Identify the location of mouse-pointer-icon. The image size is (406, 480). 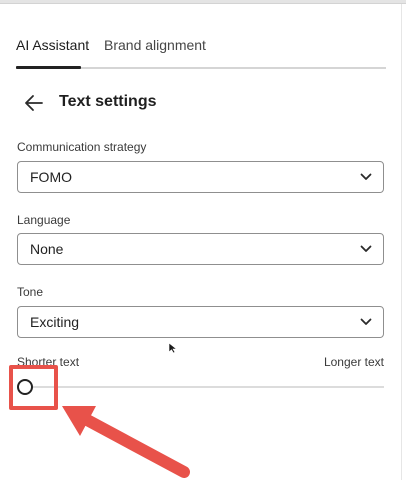
(173, 348).